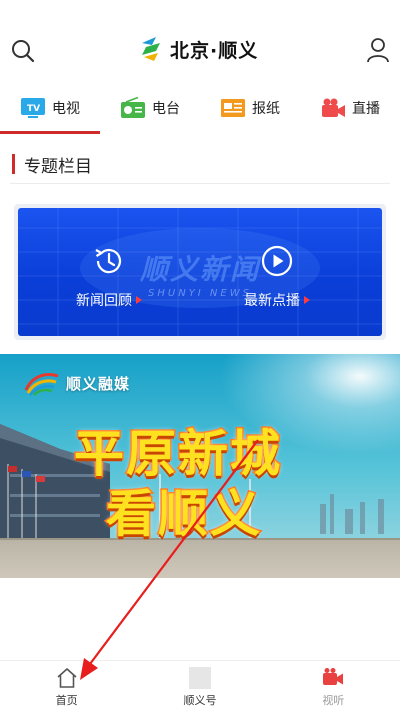  I want to click on logo-mark-icon, so click(151, 49).